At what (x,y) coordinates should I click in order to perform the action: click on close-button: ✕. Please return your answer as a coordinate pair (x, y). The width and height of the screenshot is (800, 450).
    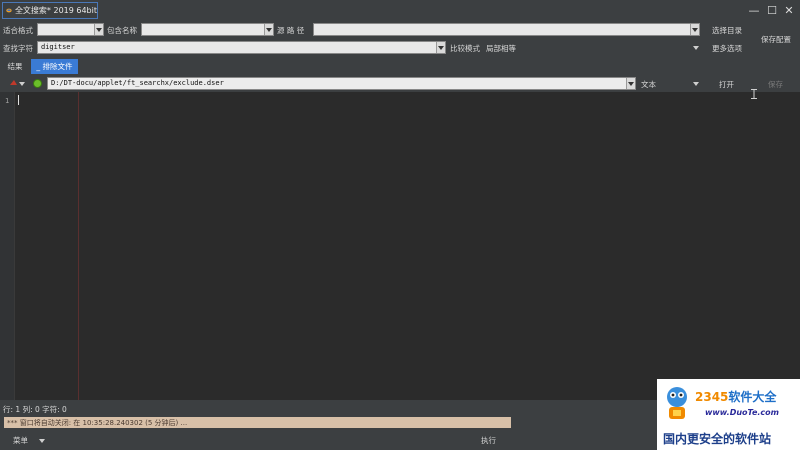
    Looking at the image, I should click on (789, 10).